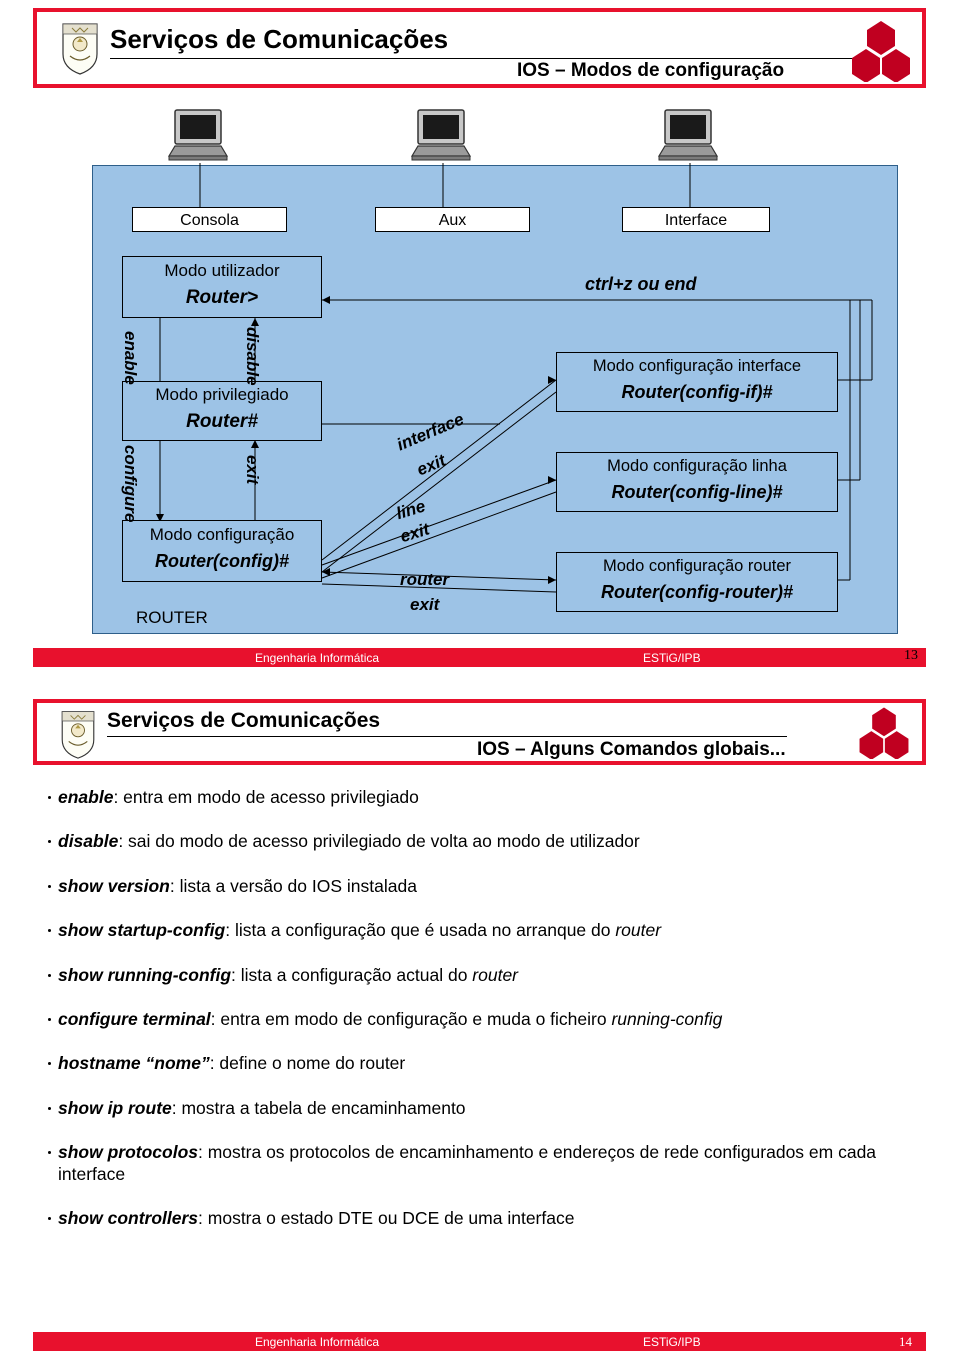 The height and width of the screenshot is (1367, 960). I want to click on diagram-box-aux: Aux, so click(452, 219).